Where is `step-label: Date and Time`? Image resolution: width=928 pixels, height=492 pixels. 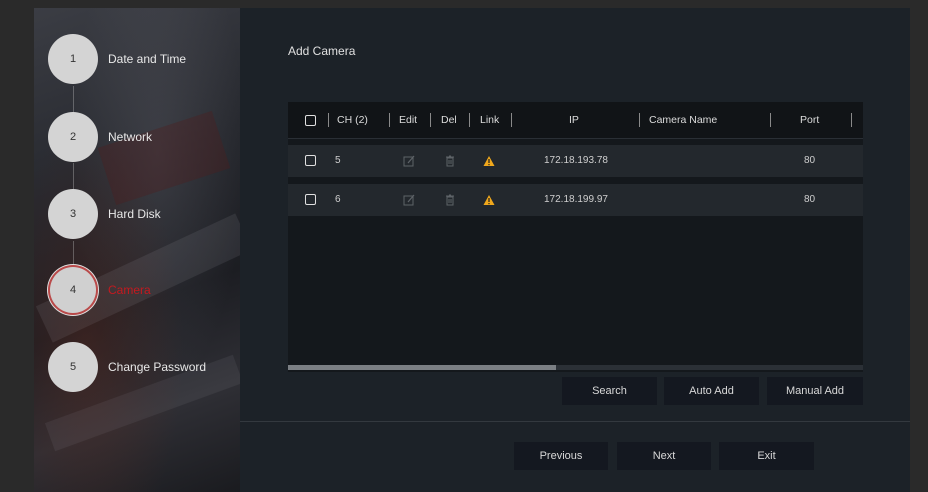
step-label: Date and Time is located at coordinates (147, 59).